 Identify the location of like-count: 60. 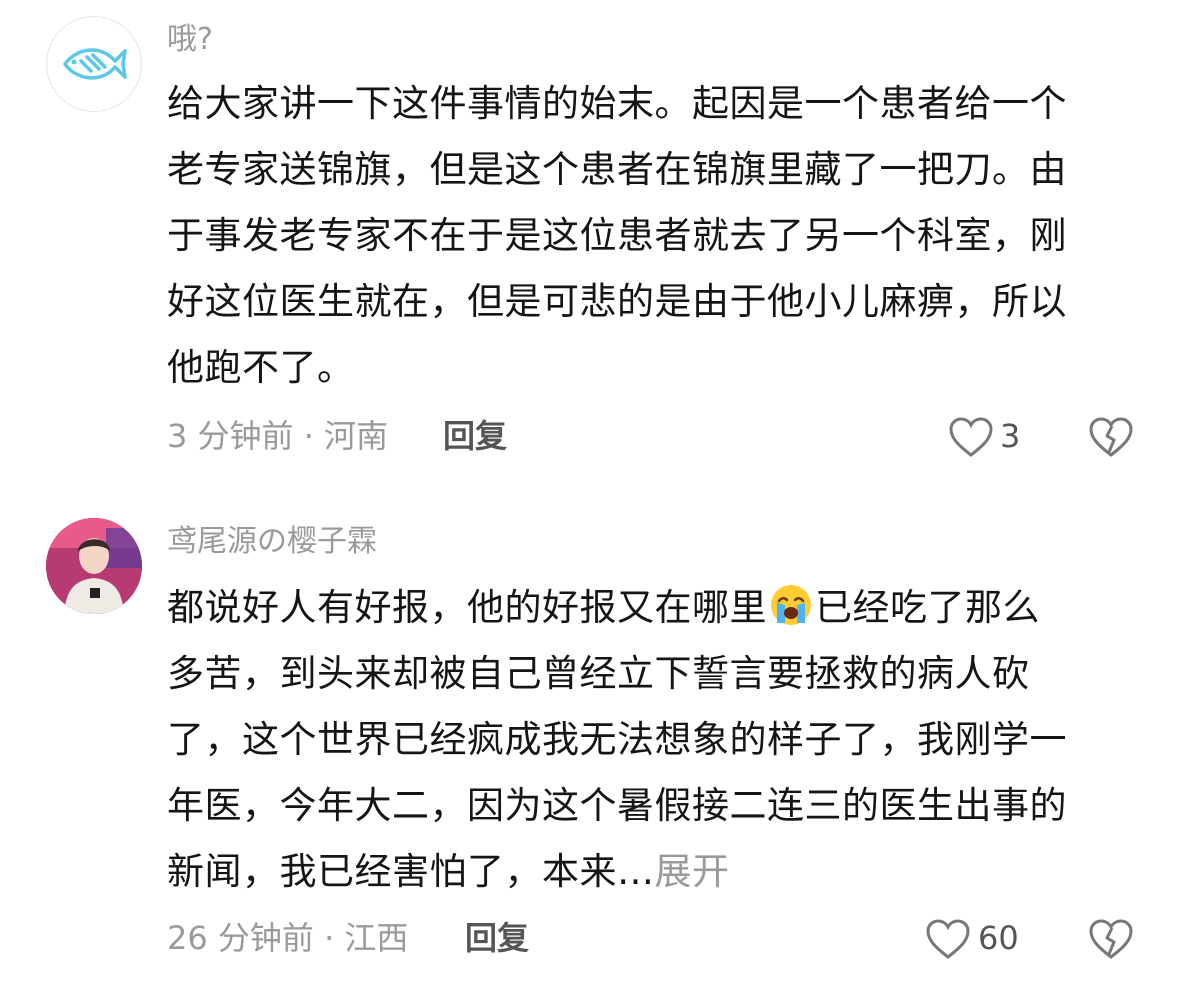
(998, 938).